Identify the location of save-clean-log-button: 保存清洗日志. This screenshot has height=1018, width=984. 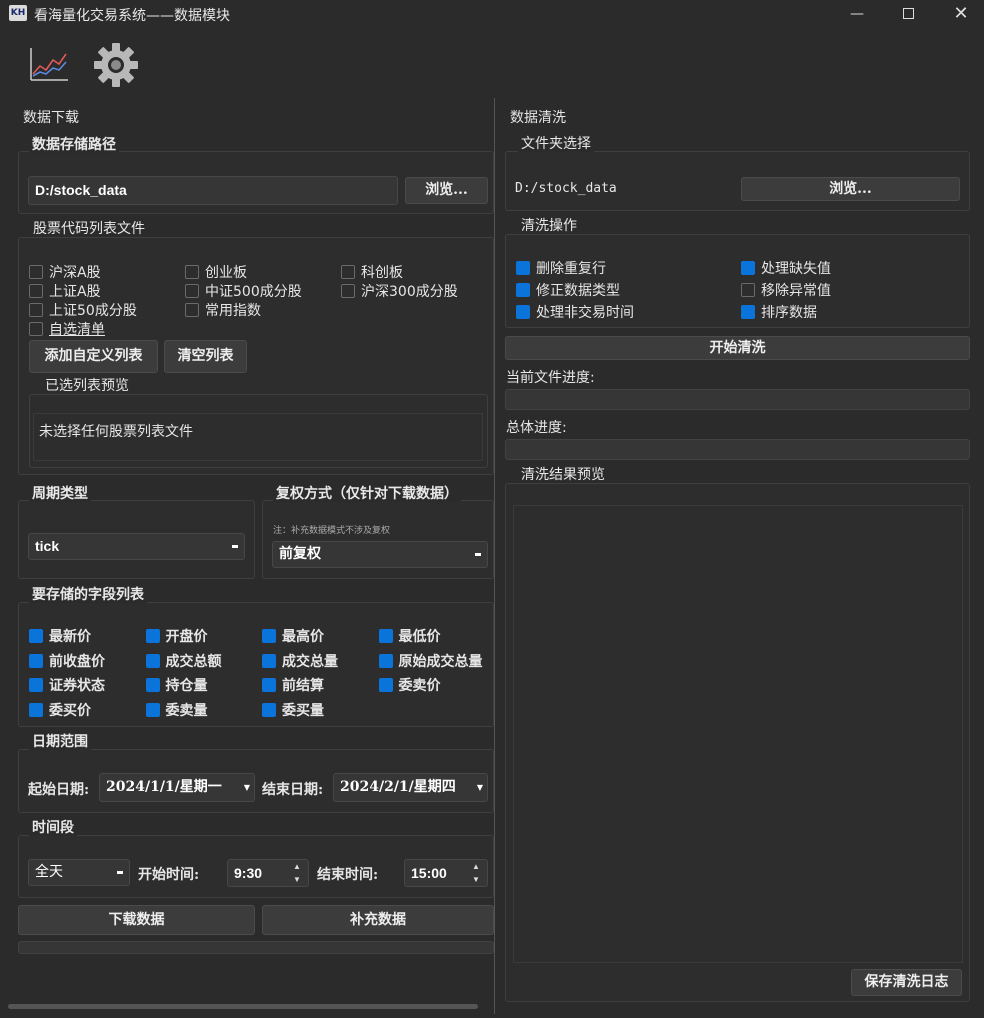
(906, 982).